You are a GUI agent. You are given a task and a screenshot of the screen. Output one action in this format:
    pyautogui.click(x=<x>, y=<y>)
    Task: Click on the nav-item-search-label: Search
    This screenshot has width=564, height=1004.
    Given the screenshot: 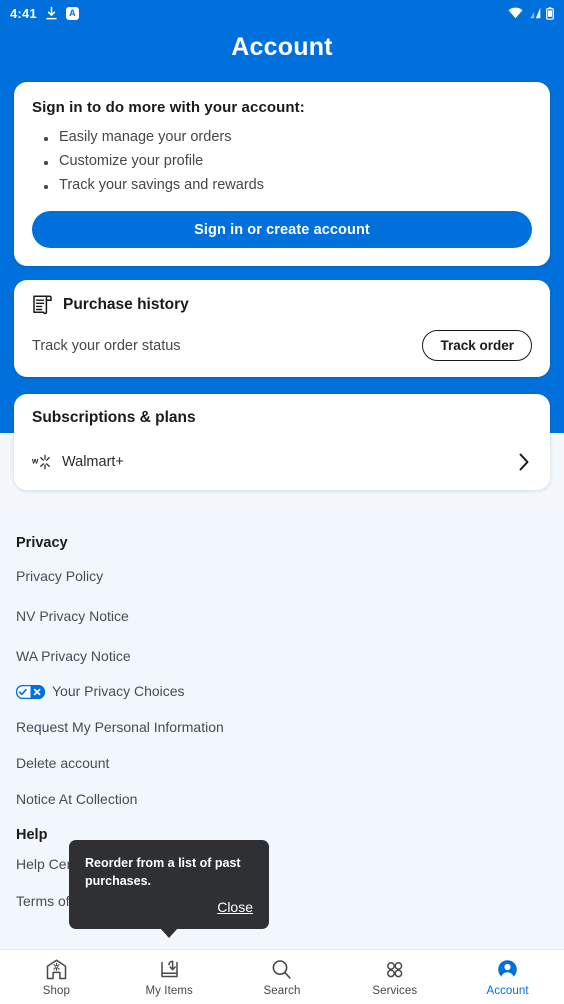 What is the action you would take?
    pyautogui.click(x=282, y=990)
    